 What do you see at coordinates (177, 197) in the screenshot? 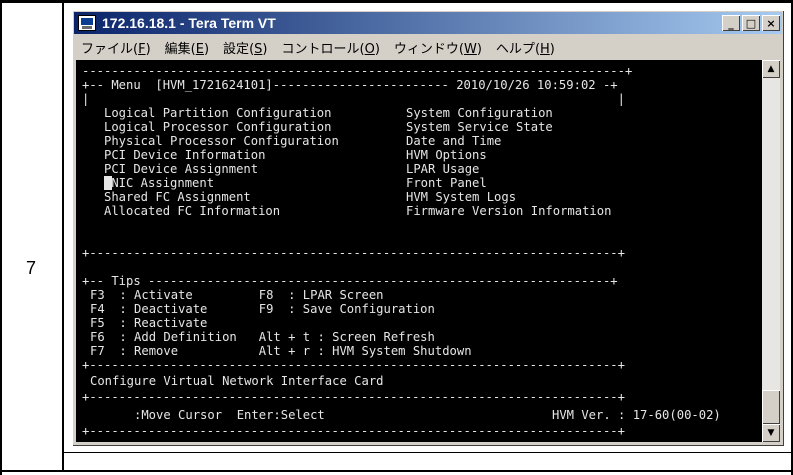
I see `menu-item-shared-fc-assignment: Shared FC Assignment` at bounding box center [177, 197].